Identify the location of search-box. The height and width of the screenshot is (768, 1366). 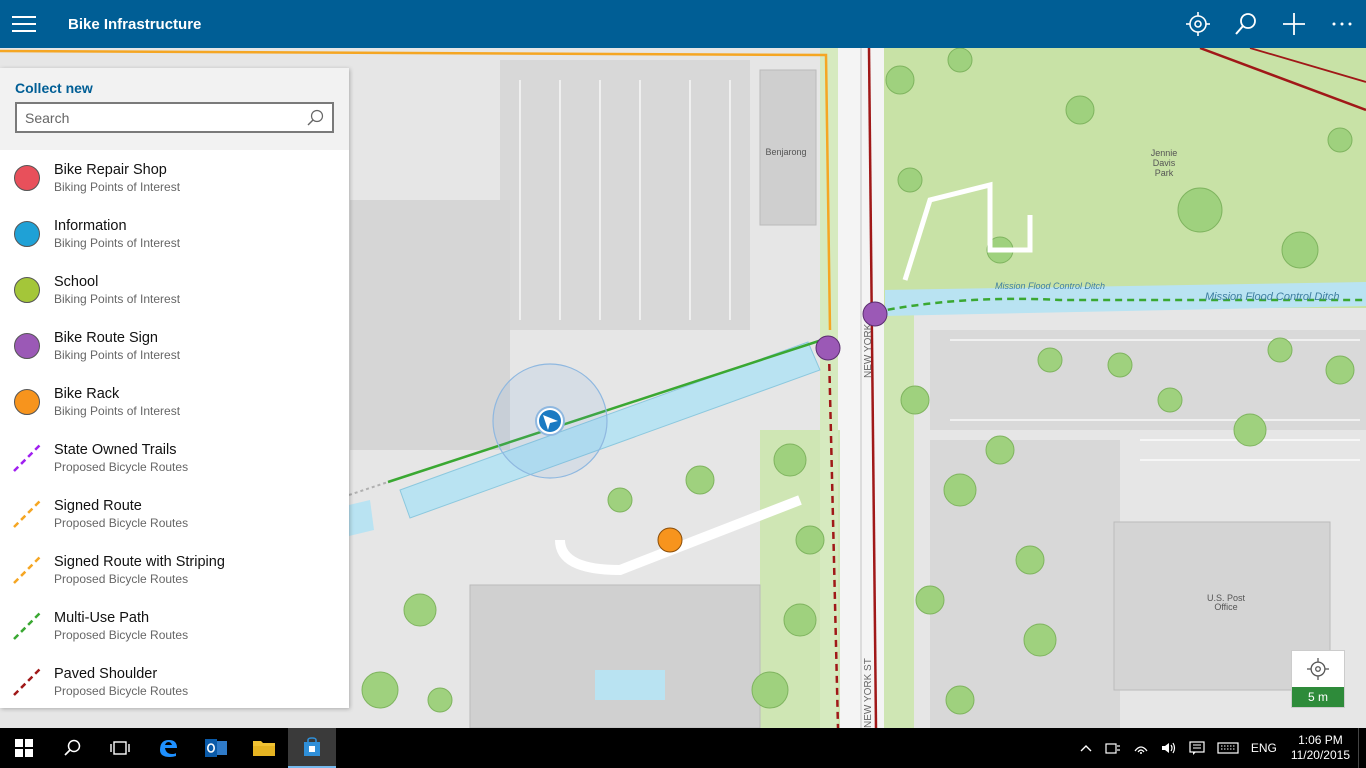
(174, 117).